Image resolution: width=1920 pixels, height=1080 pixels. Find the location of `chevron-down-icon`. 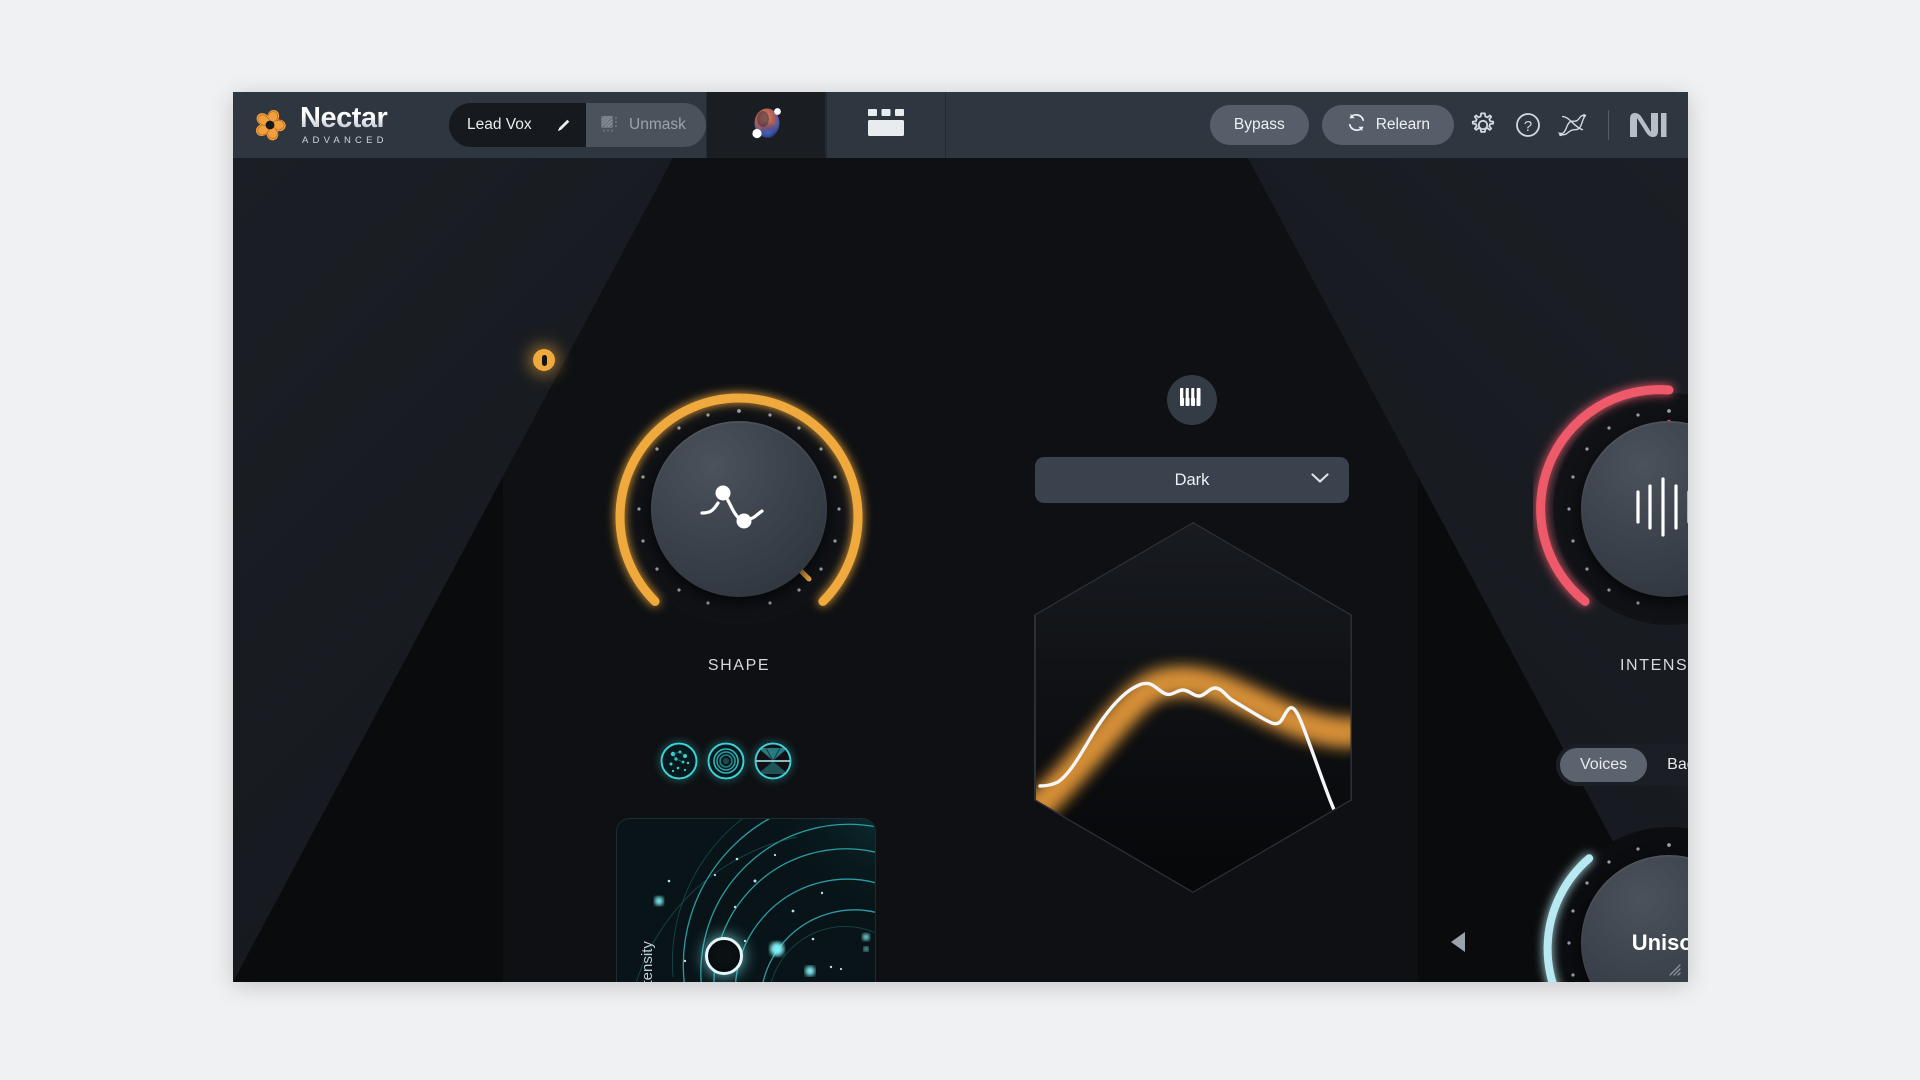

chevron-down-icon is located at coordinates (1320, 480).